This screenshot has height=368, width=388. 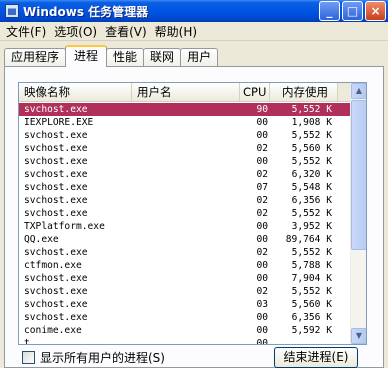 I want to click on table-row: svchost.exe 02 6,320 K, so click(x=184, y=174).